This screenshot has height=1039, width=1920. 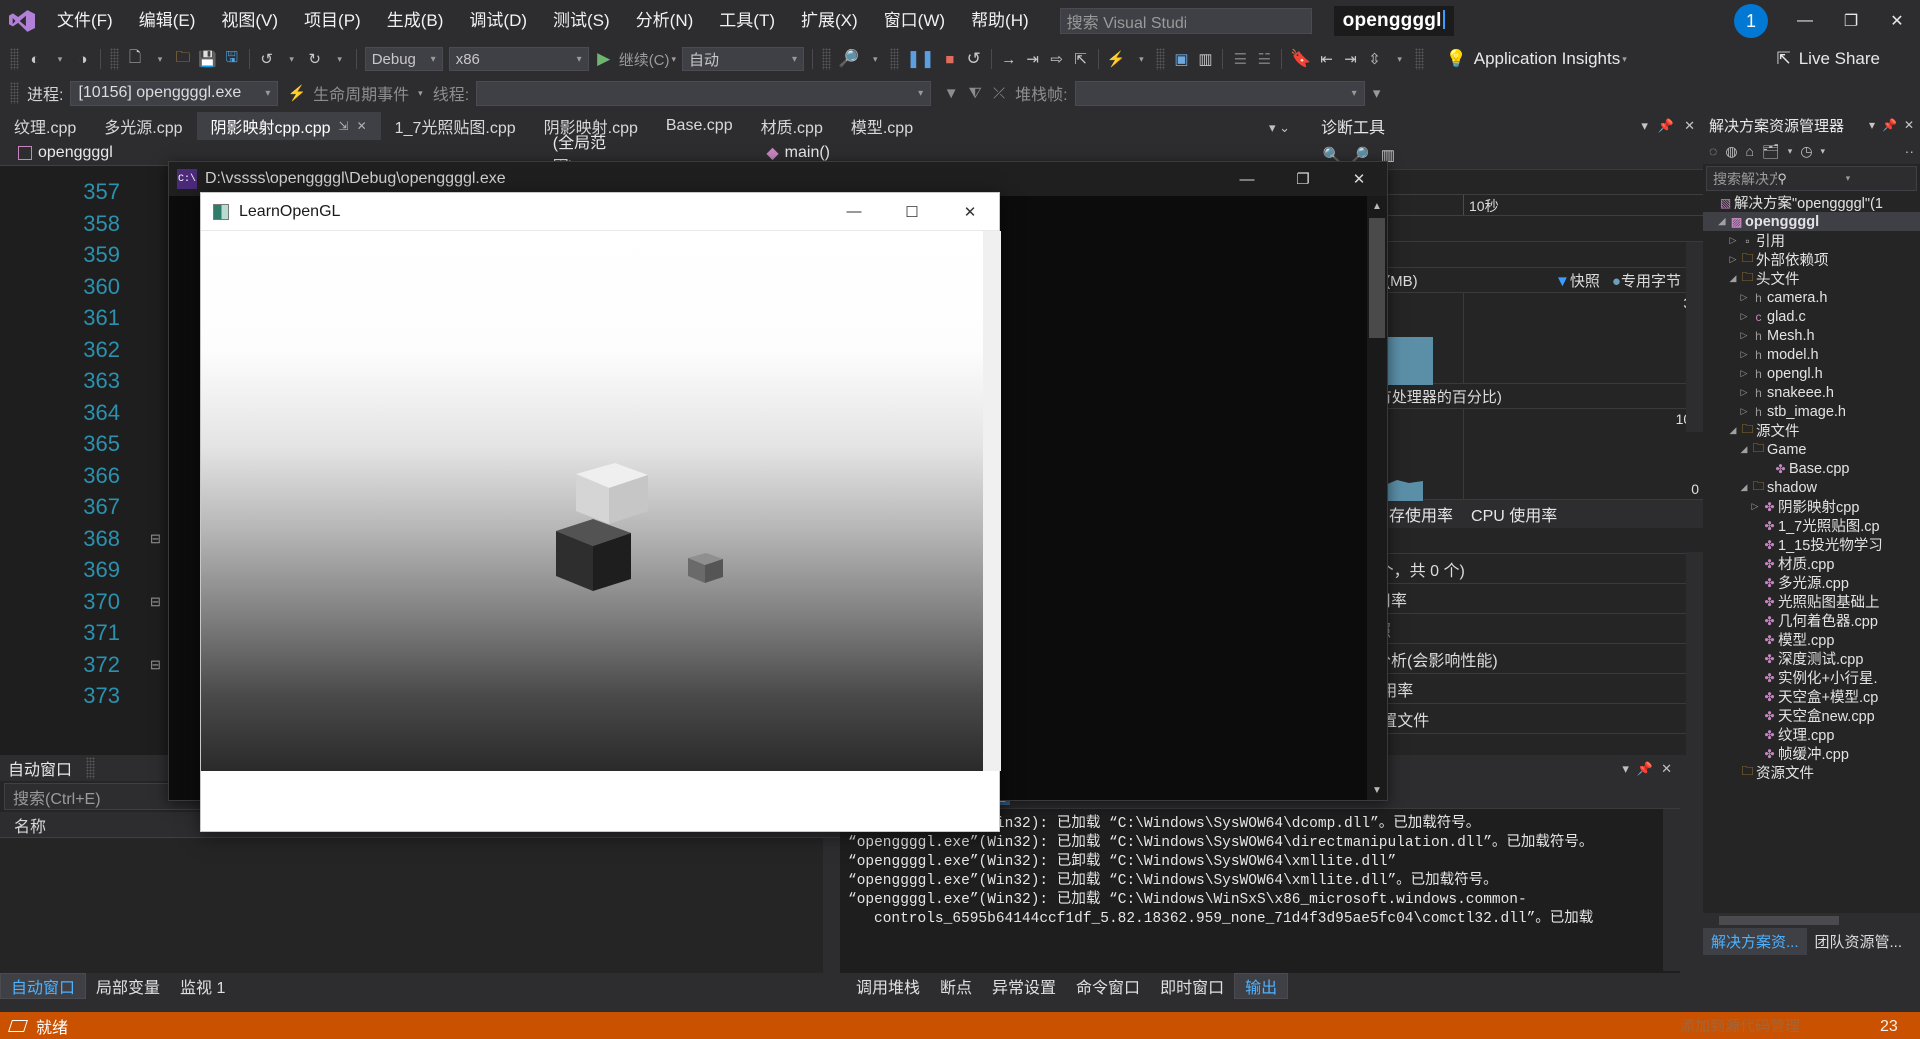 I want to click on next-bookmark-icon: ⇥, so click(x=1351, y=59).